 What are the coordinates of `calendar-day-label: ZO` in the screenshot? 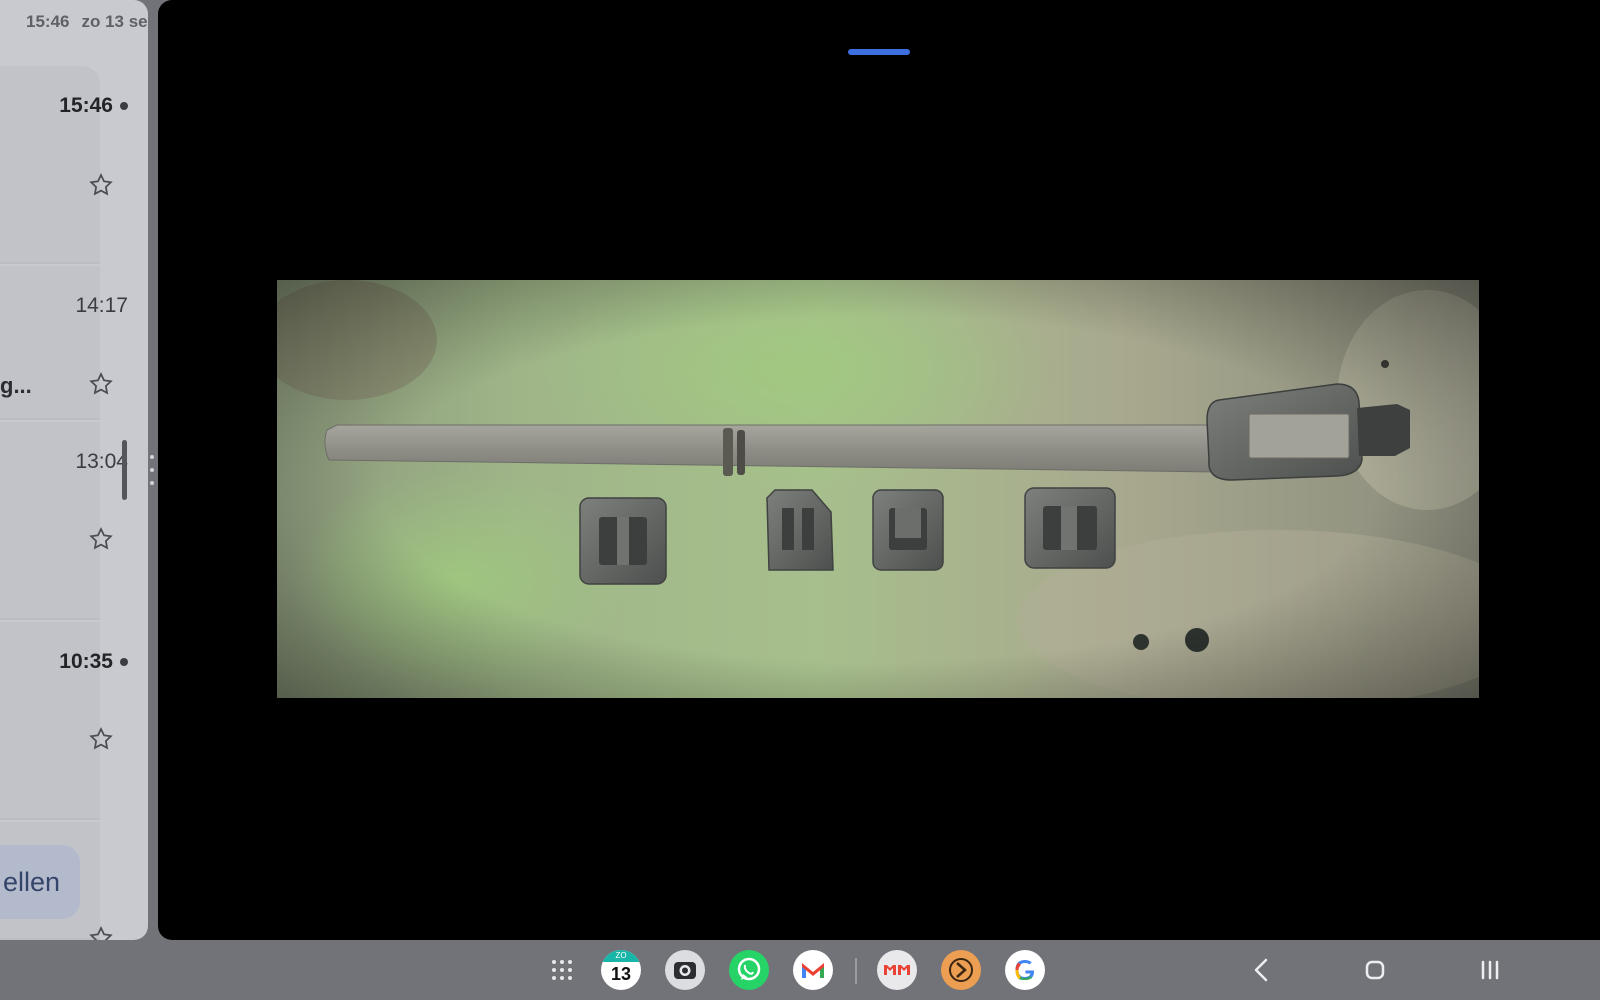 It's located at (621, 956).